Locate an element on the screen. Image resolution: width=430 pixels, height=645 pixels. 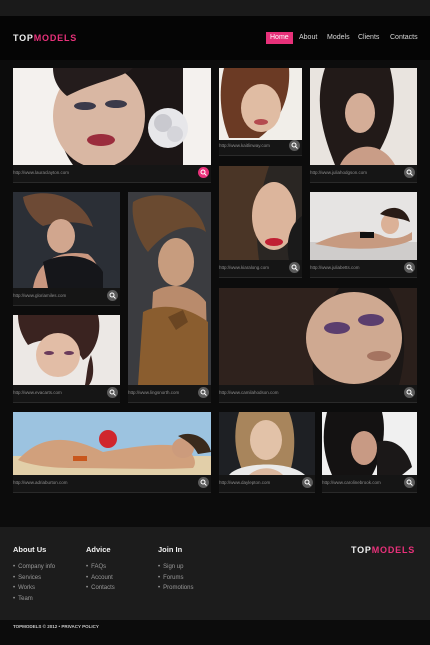
footer-link-works: Works is located at coordinates (34, 588).